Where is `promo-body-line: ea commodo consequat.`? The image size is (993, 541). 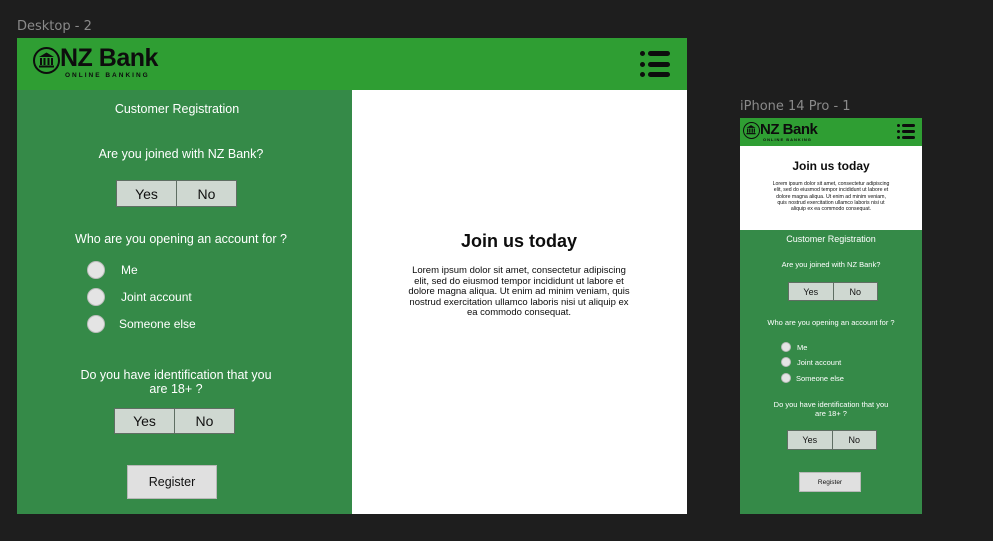 promo-body-line: ea commodo consequat. is located at coordinates (519, 312).